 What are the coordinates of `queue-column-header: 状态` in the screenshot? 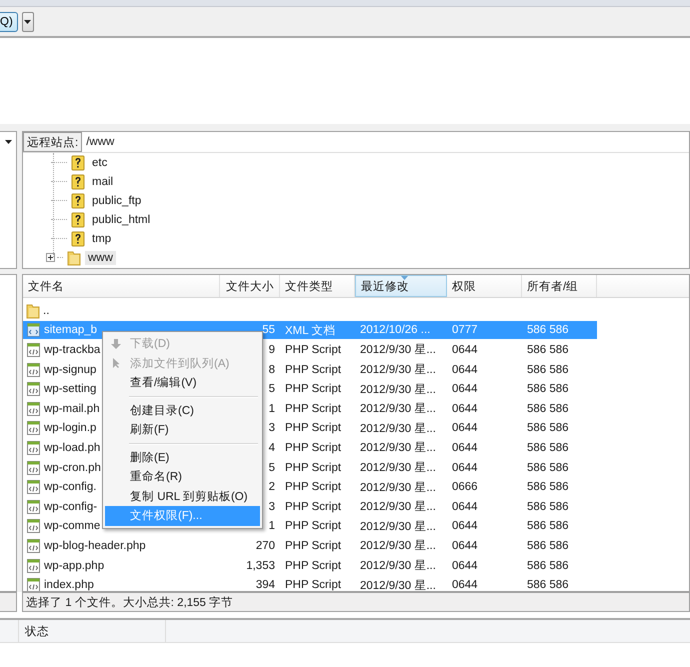 It's located at (92, 631).